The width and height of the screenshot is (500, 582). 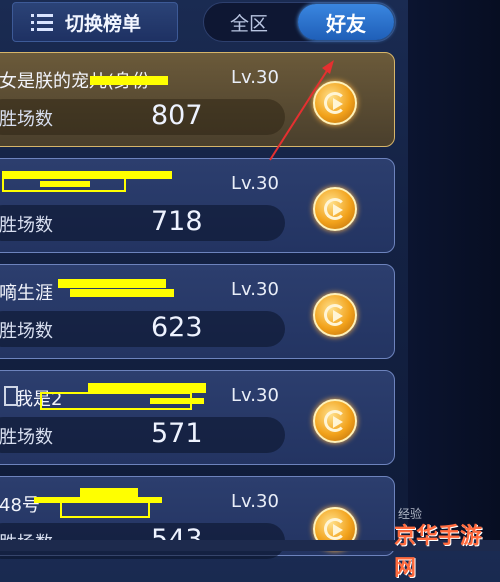 What do you see at coordinates (301, 110) in the screenshot?
I see `annotation-arrow` at bounding box center [301, 110].